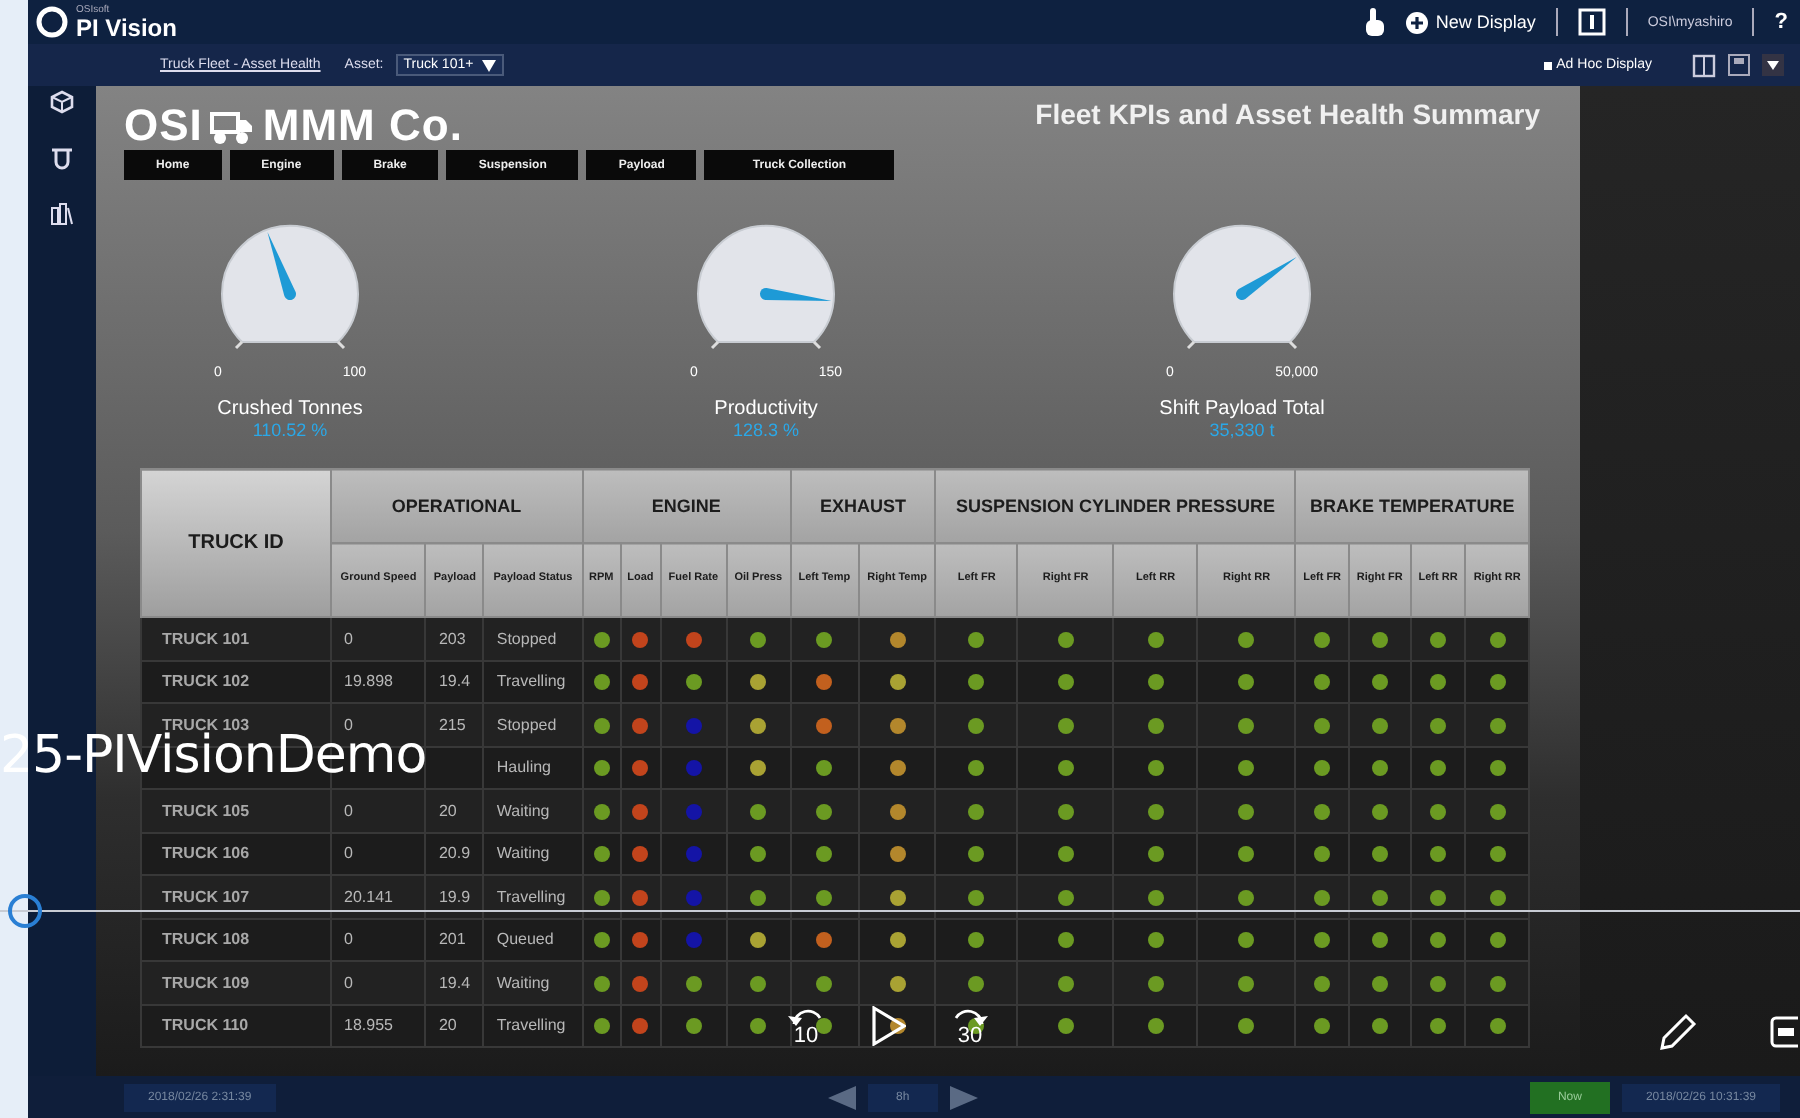 The height and width of the screenshot is (1118, 1800). What do you see at coordinates (163, 126) in the screenshot?
I see `company-name: OSI` at bounding box center [163, 126].